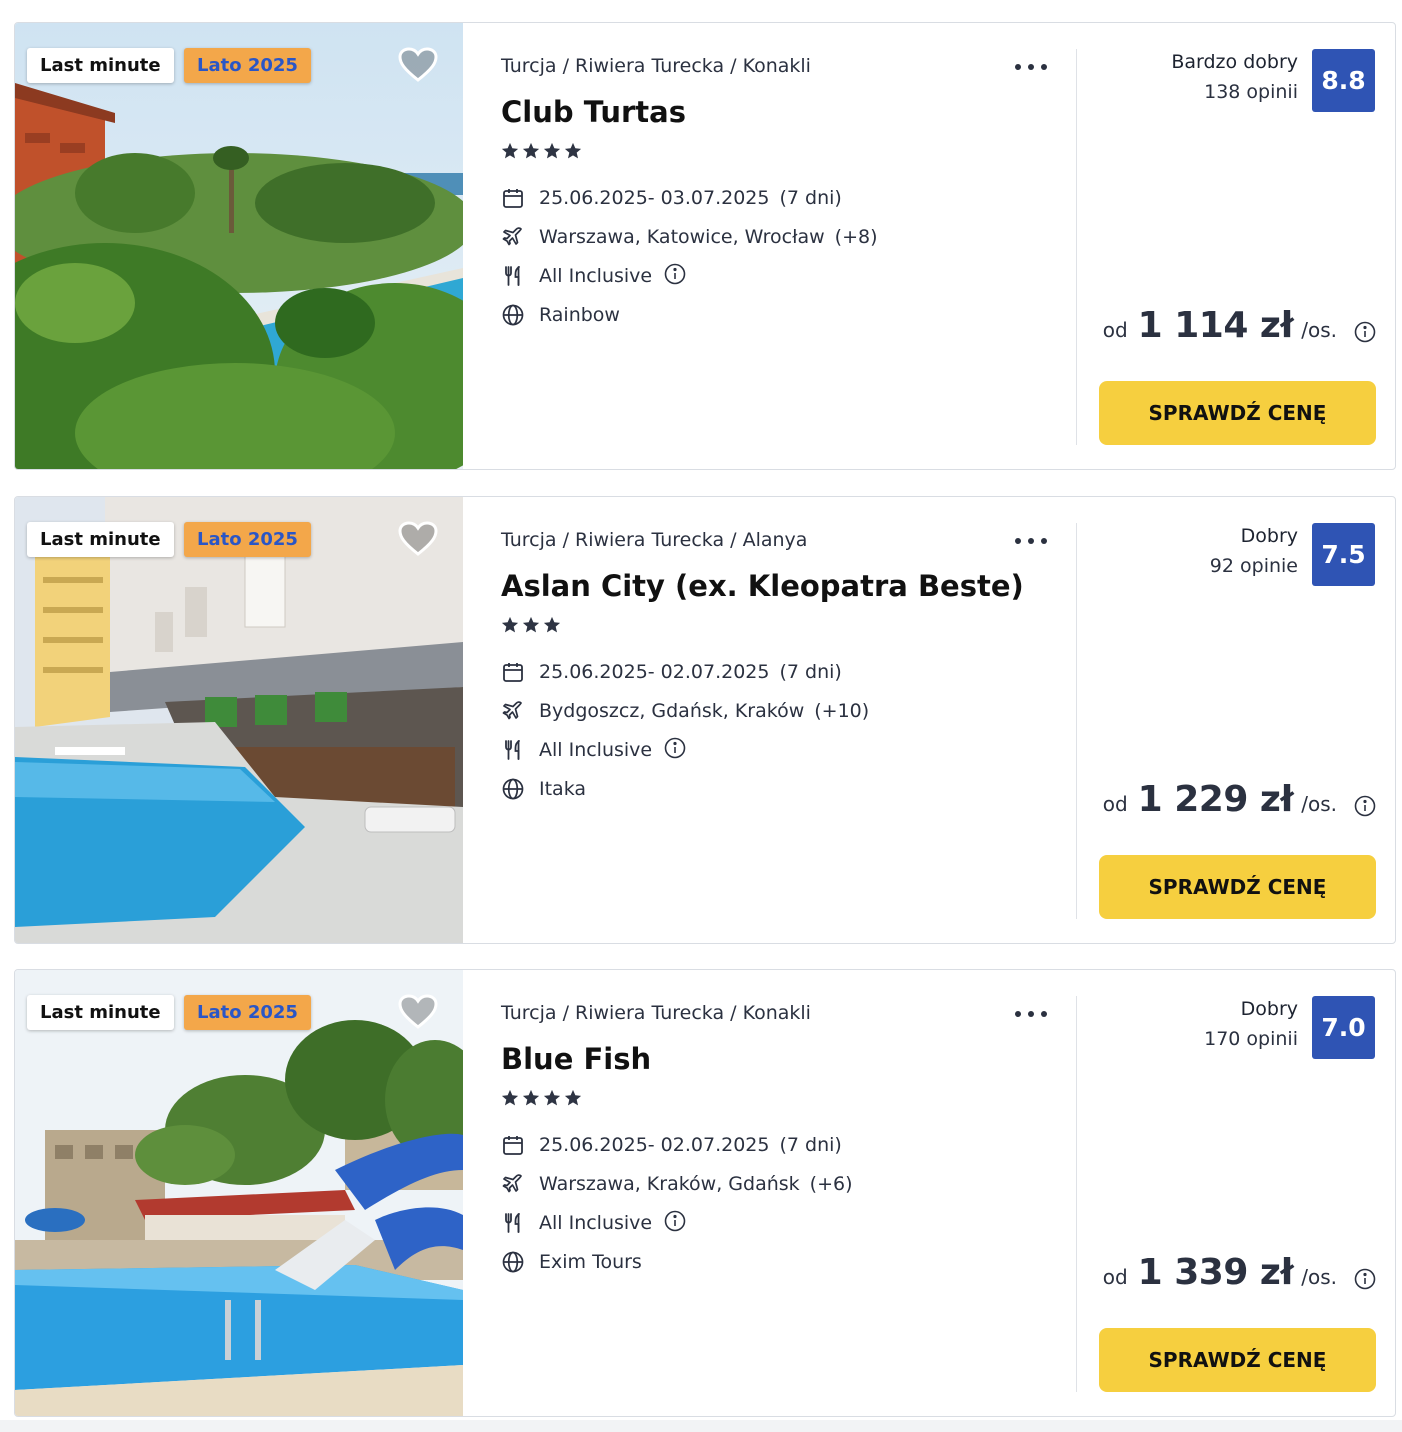 This screenshot has width=1402, height=1432. Describe the element at coordinates (590, 1262) in the screenshot. I see `operator-text: Exim Tours` at that location.